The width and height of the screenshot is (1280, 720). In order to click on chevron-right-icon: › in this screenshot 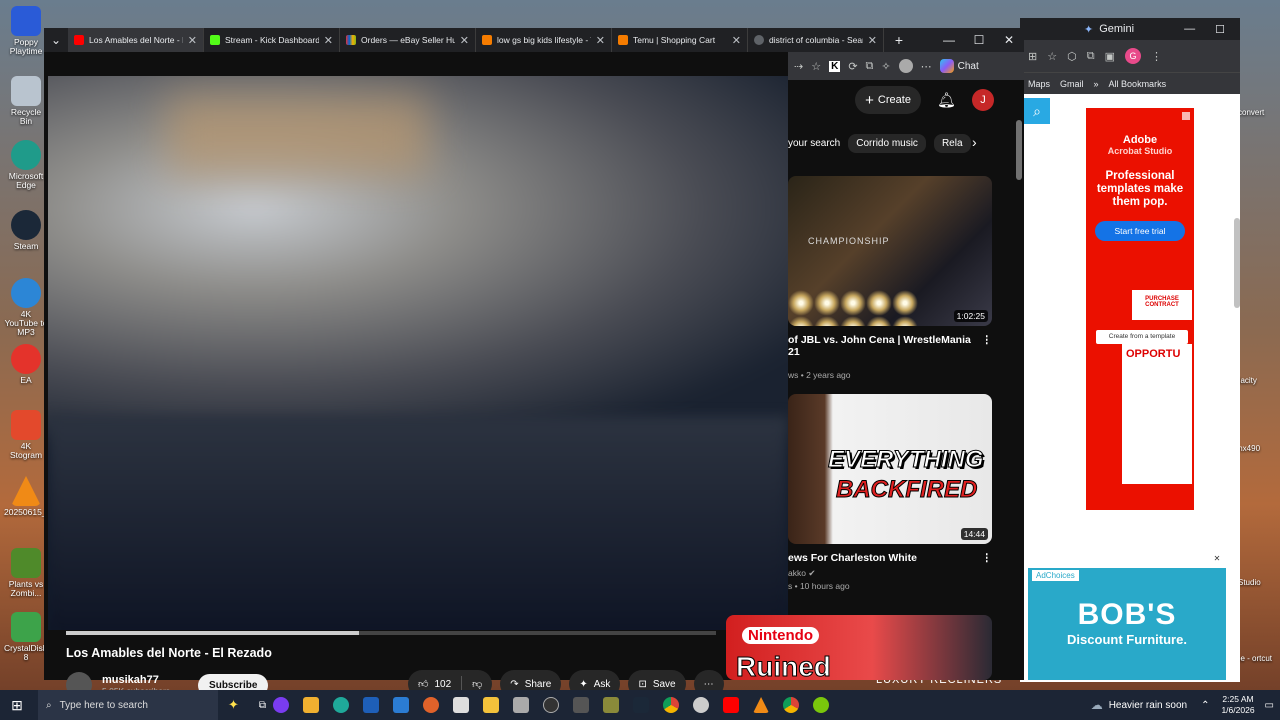, I will do `click(974, 142)`.